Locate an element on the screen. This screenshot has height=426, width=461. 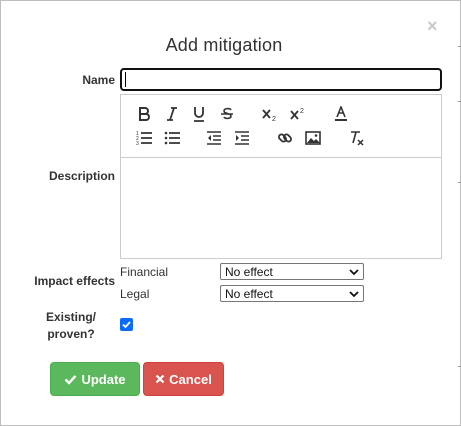
link-icon is located at coordinates (285, 138).